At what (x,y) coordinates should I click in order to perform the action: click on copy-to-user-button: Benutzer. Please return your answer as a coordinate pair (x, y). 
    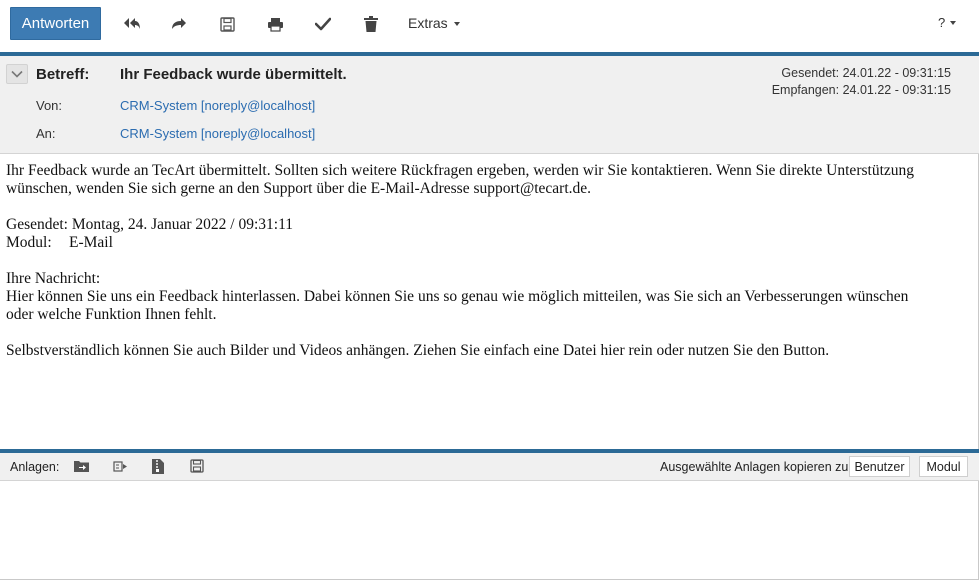
    Looking at the image, I should click on (879, 466).